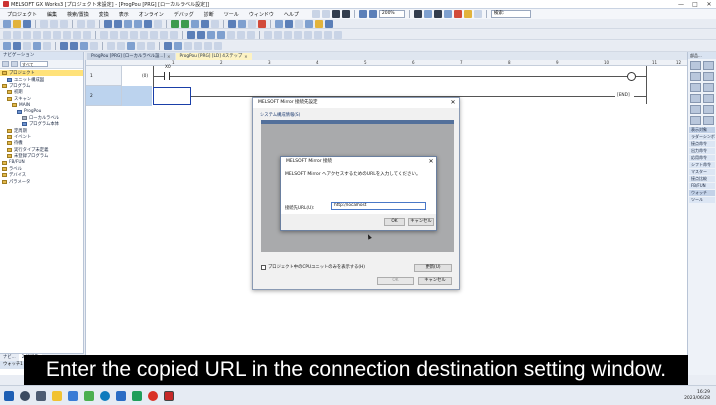 The width and height of the screenshot is (716, 405). I want to click on menu-debug: デバッグ, so click(184, 14).